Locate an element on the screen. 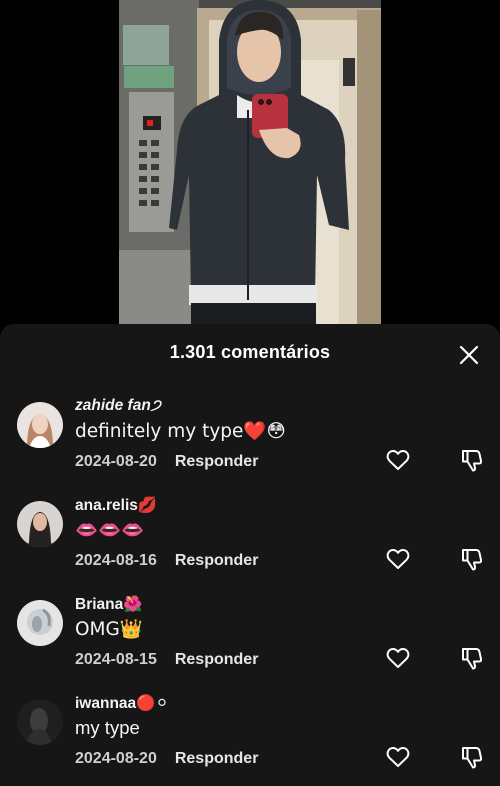 This screenshot has width=500, height=786. comment-text: definitely my type❤️😳 is located at coordinates (180, 431).